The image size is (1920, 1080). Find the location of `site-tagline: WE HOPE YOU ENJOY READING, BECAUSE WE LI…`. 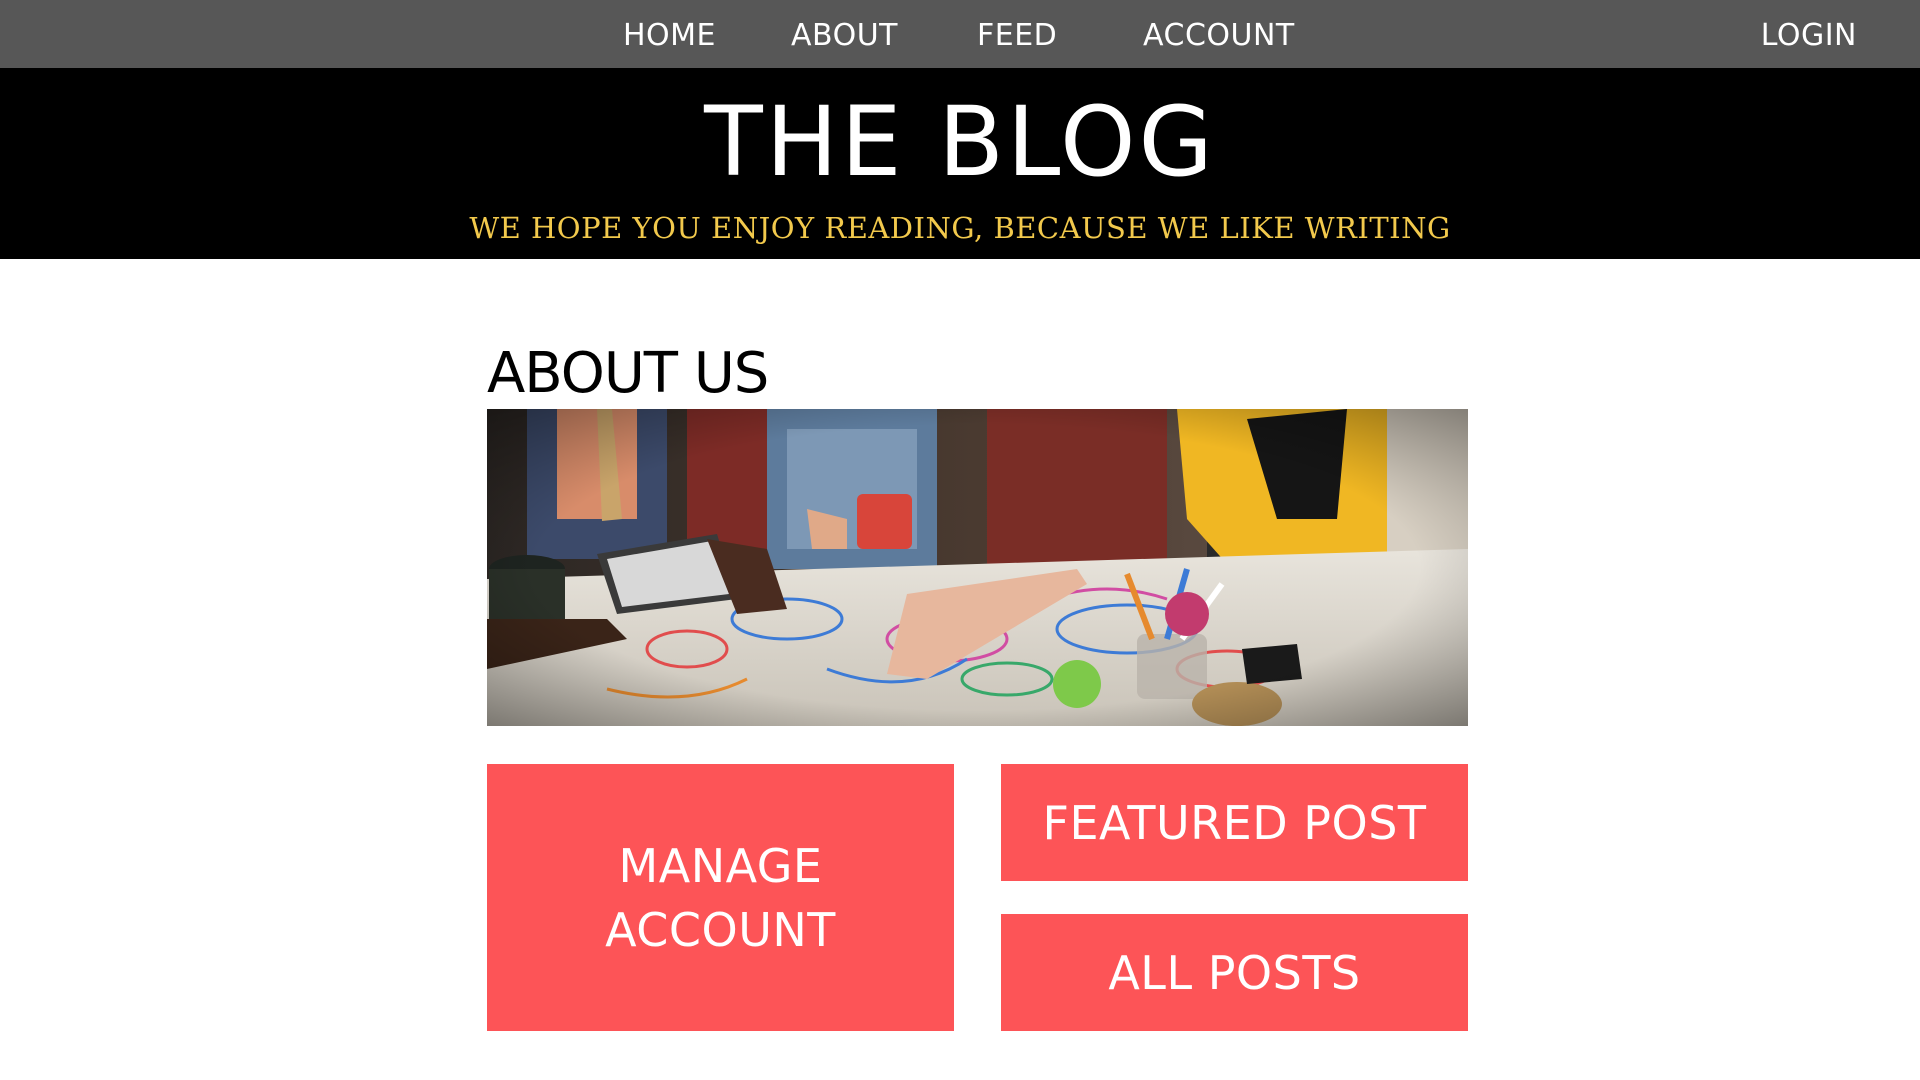

site-tagline: WE HOPE YOU ENJOY READING, BECAUSE WE LI… is located at coordinates (960, 228).